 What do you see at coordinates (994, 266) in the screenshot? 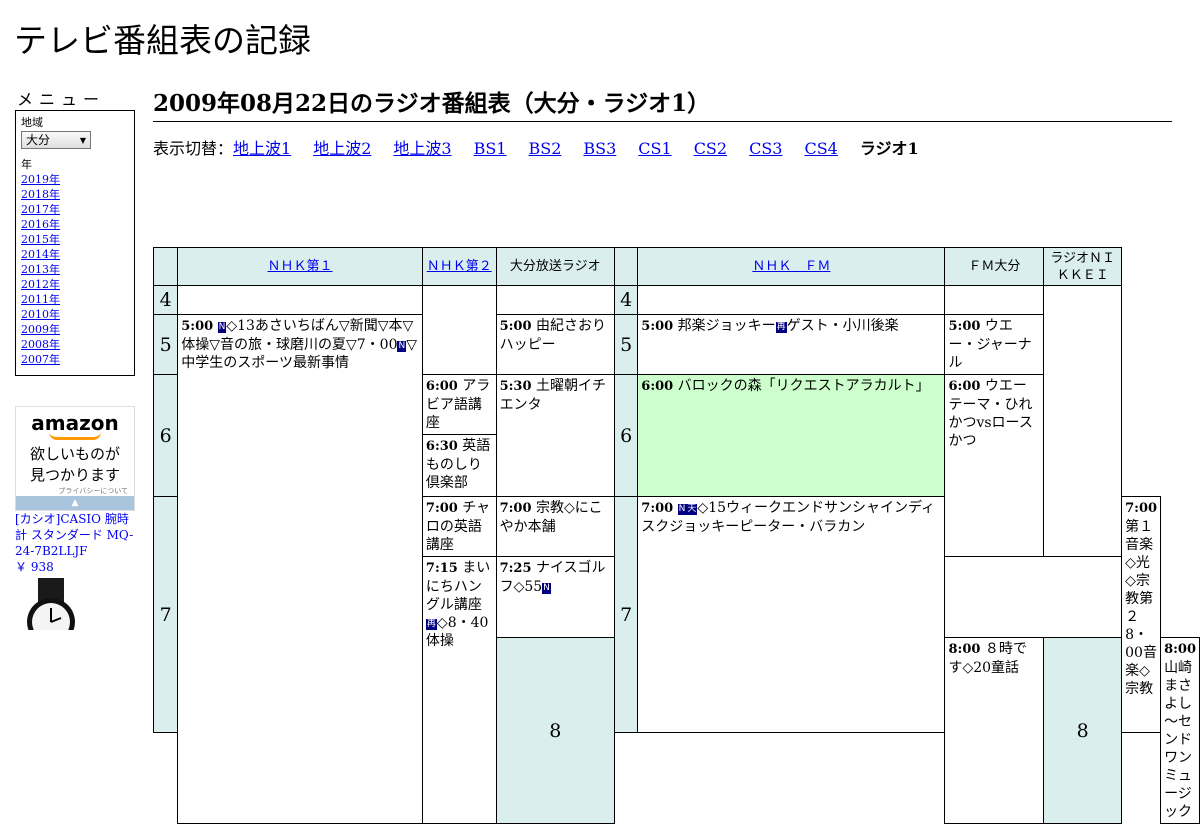
I see `channel-header-fmoita: ＦＭ大分` at bounding box center [994, 266].